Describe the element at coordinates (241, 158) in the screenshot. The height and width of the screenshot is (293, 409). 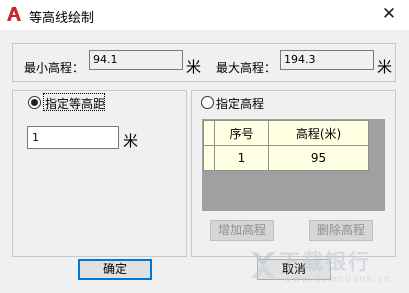
I see `cell-index: 1` at that location.